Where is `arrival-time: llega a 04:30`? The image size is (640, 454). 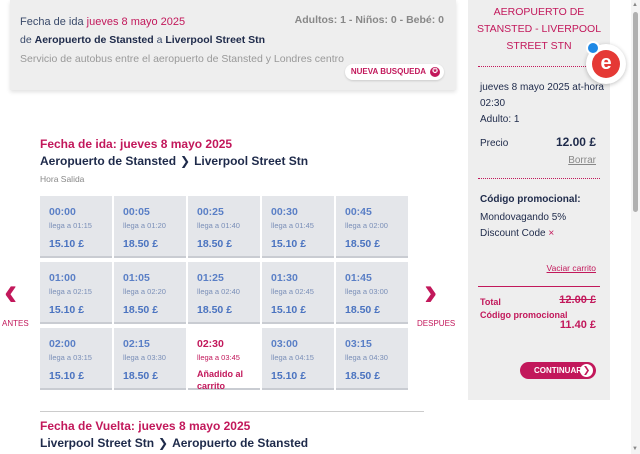 arrival-time: llega a 04:30 is located at coordinates (366, 357).